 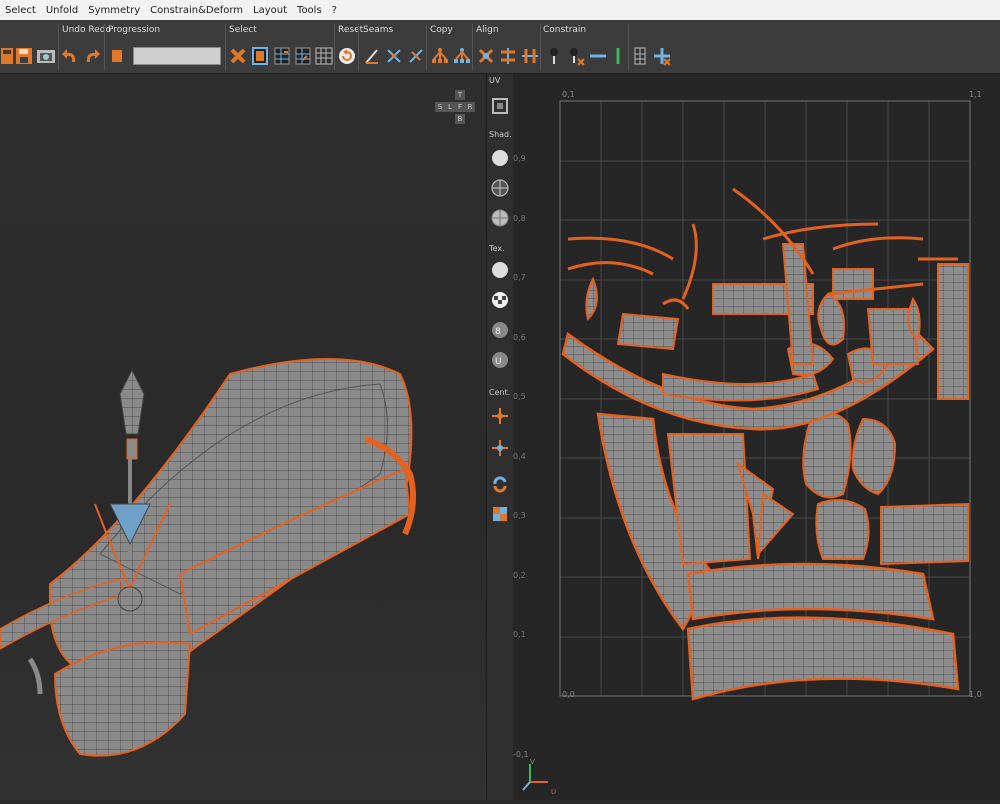 What do you see at coordinates (554, 792) in the screenshot?
I see `axis-u-label: U` at bounding box center [554, 792].